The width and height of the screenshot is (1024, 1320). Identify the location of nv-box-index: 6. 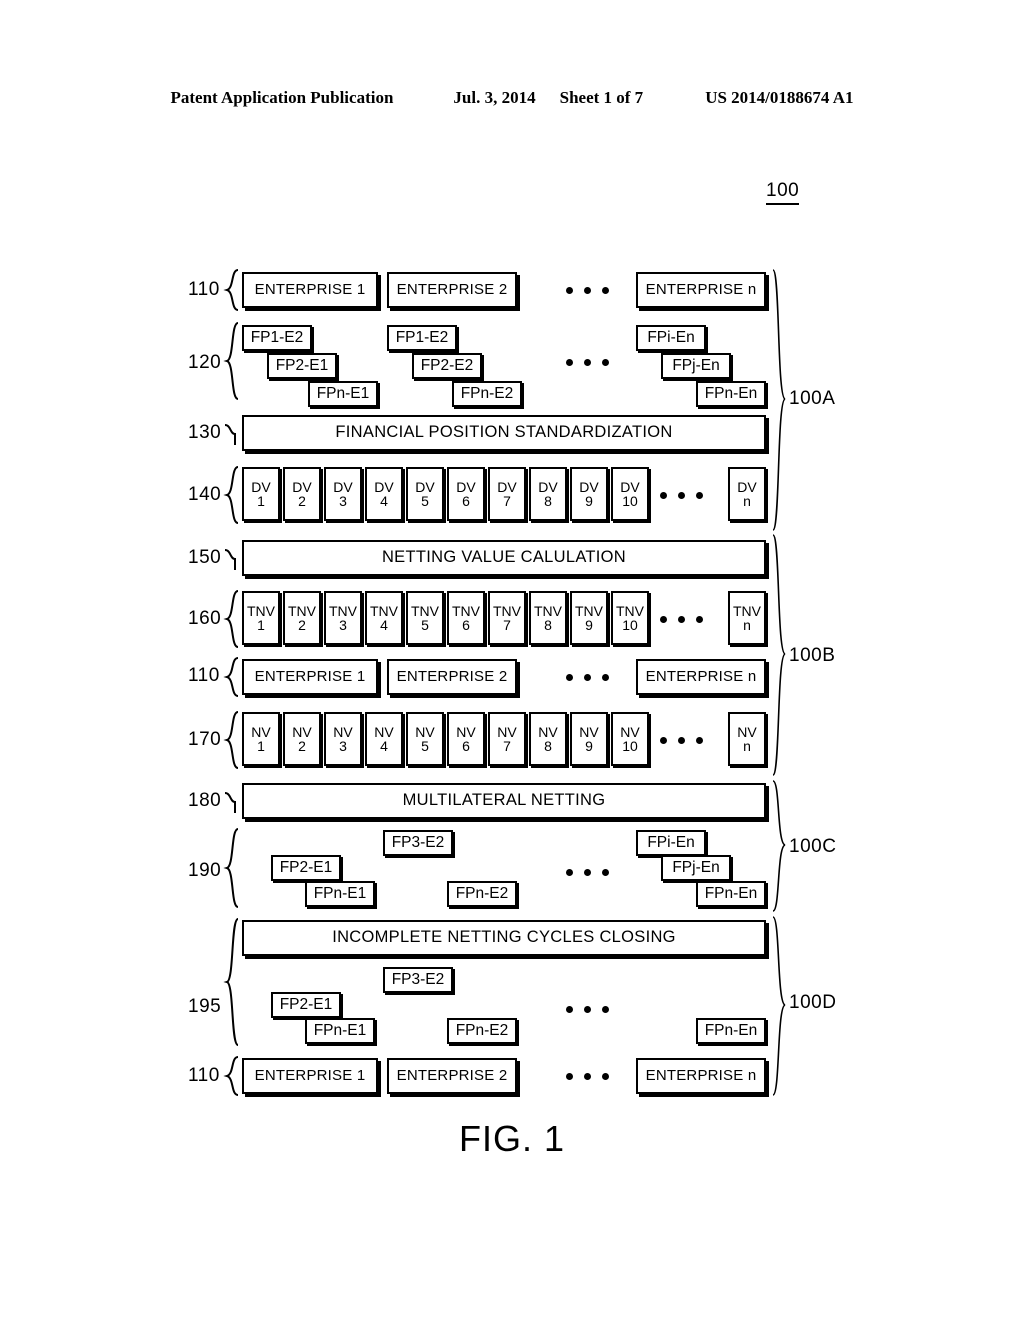
(466, 746).